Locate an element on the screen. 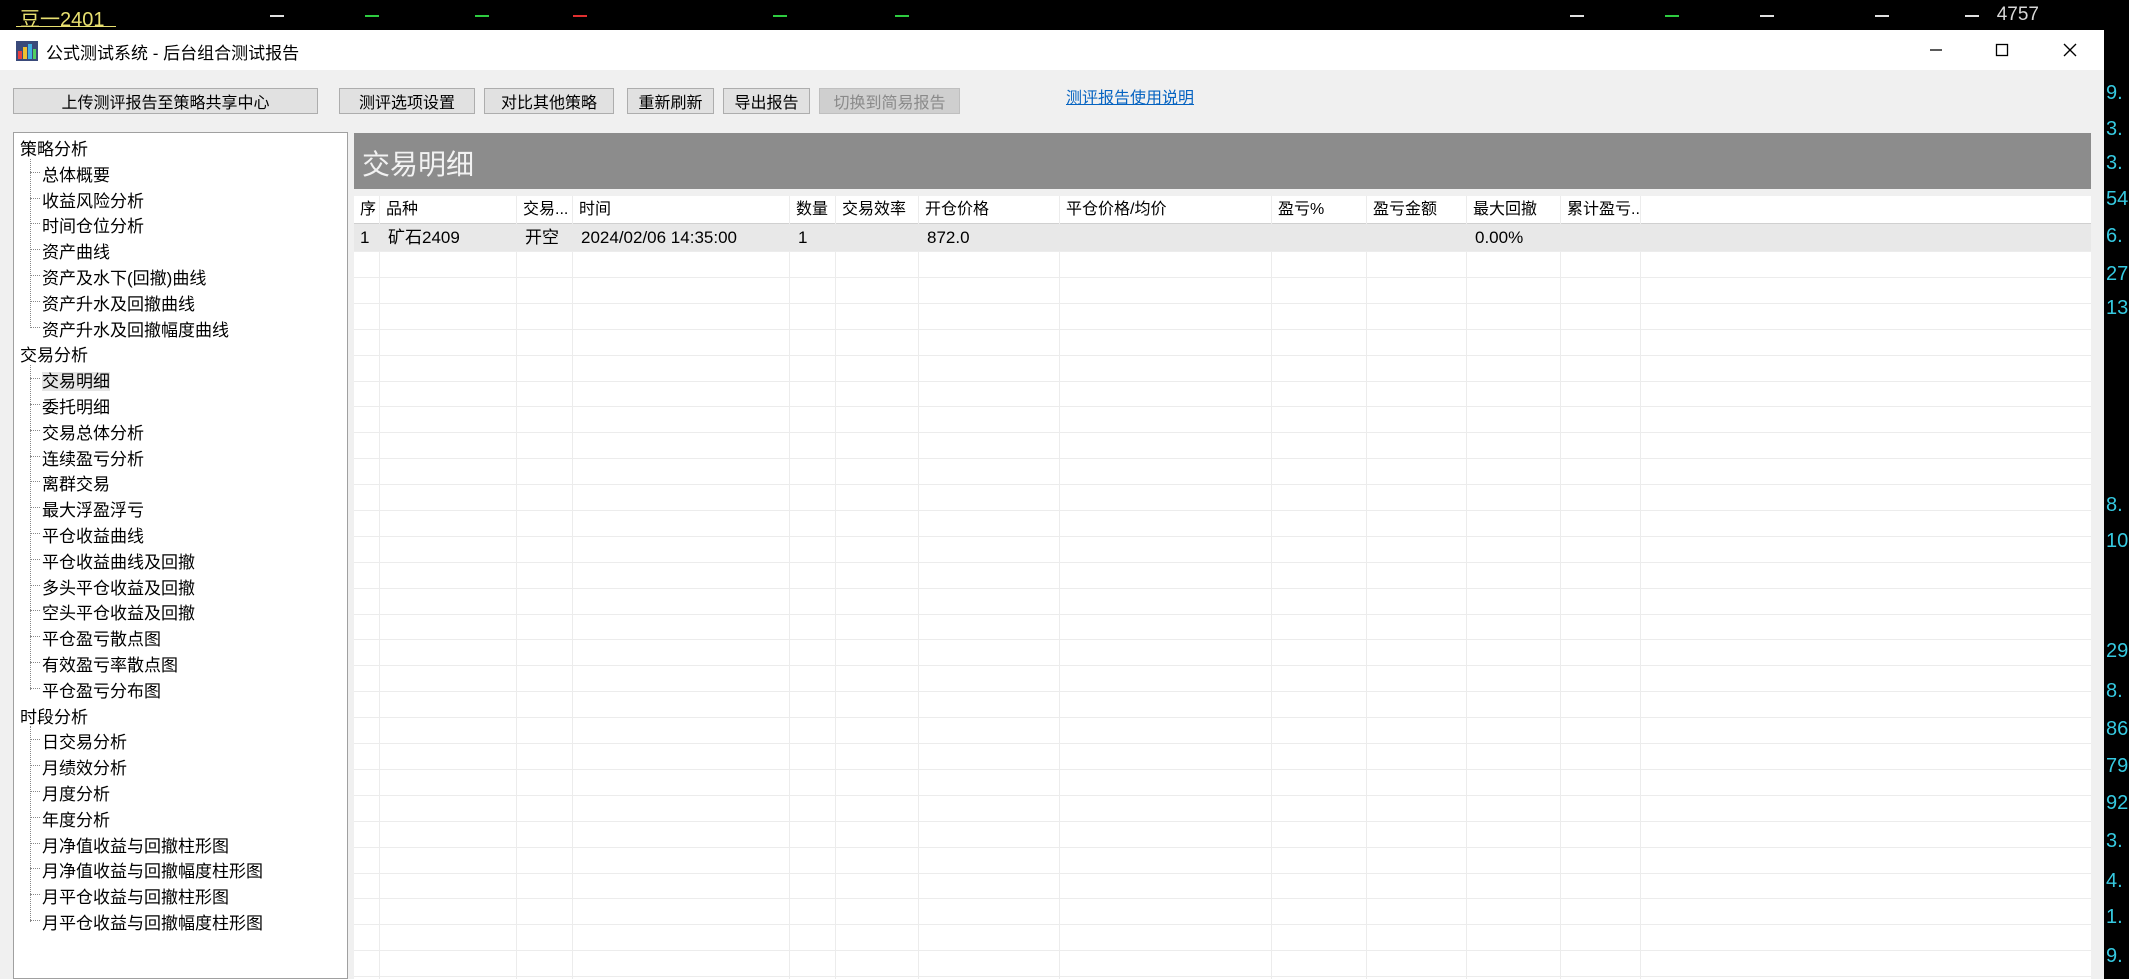 Image resolution: width=2129 pixels, height=979 pixels. column-header: 平仓价格/均价 is located at coordinates (1166, 209).